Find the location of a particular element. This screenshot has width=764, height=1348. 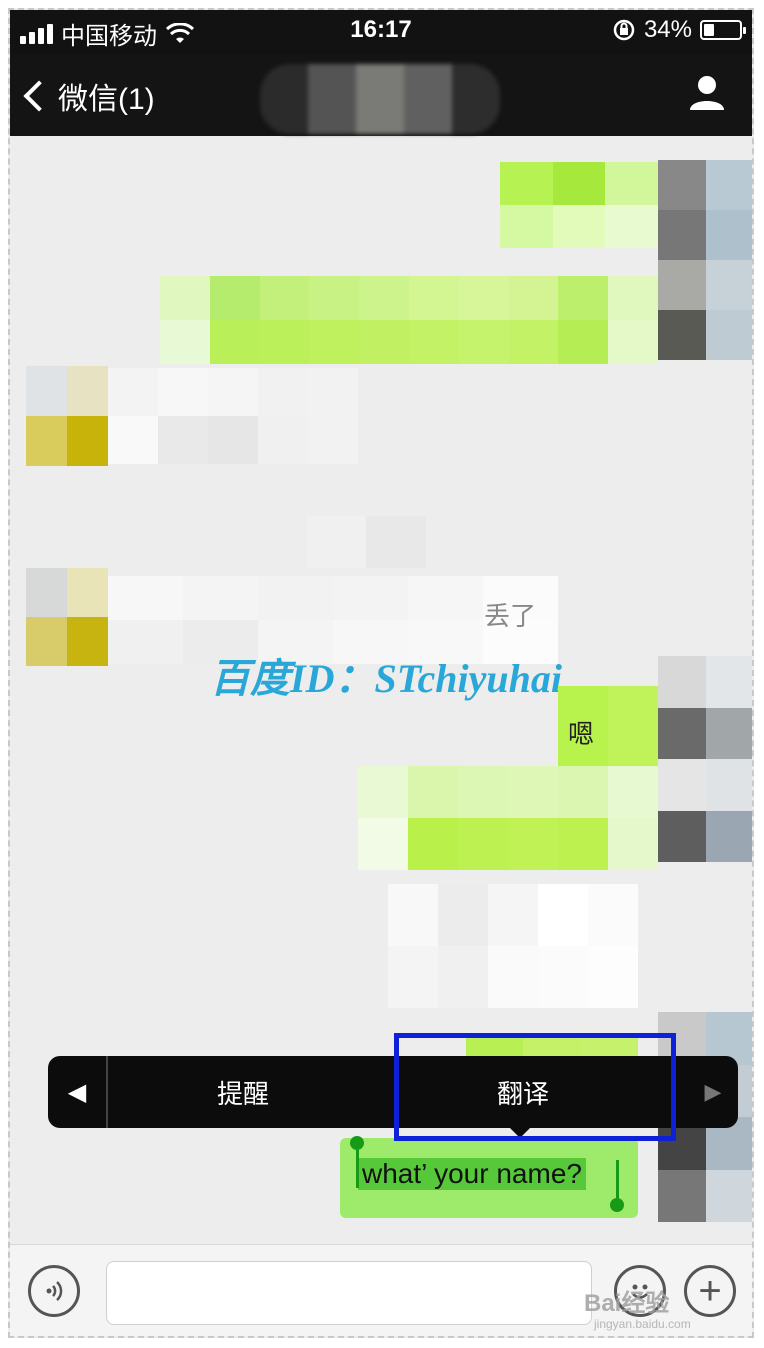

menu-item-remind: 提醒 is located at coordinates (243, 1092).